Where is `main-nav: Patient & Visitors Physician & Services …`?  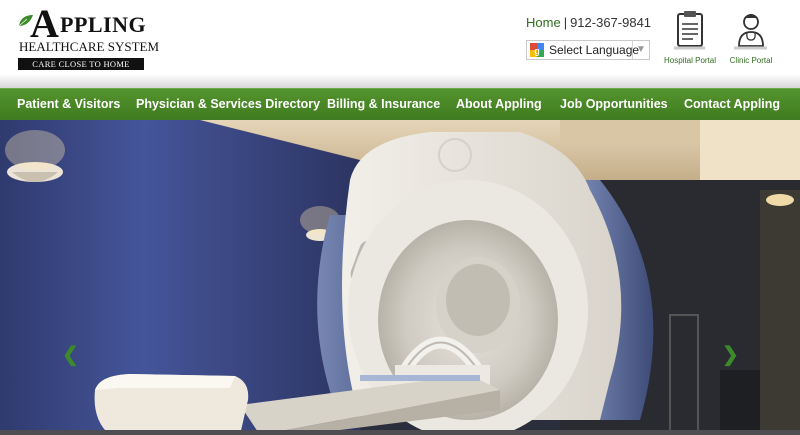
main-nav: Patient & Visitors Physician & Services … is located at coordinates (400, 104).